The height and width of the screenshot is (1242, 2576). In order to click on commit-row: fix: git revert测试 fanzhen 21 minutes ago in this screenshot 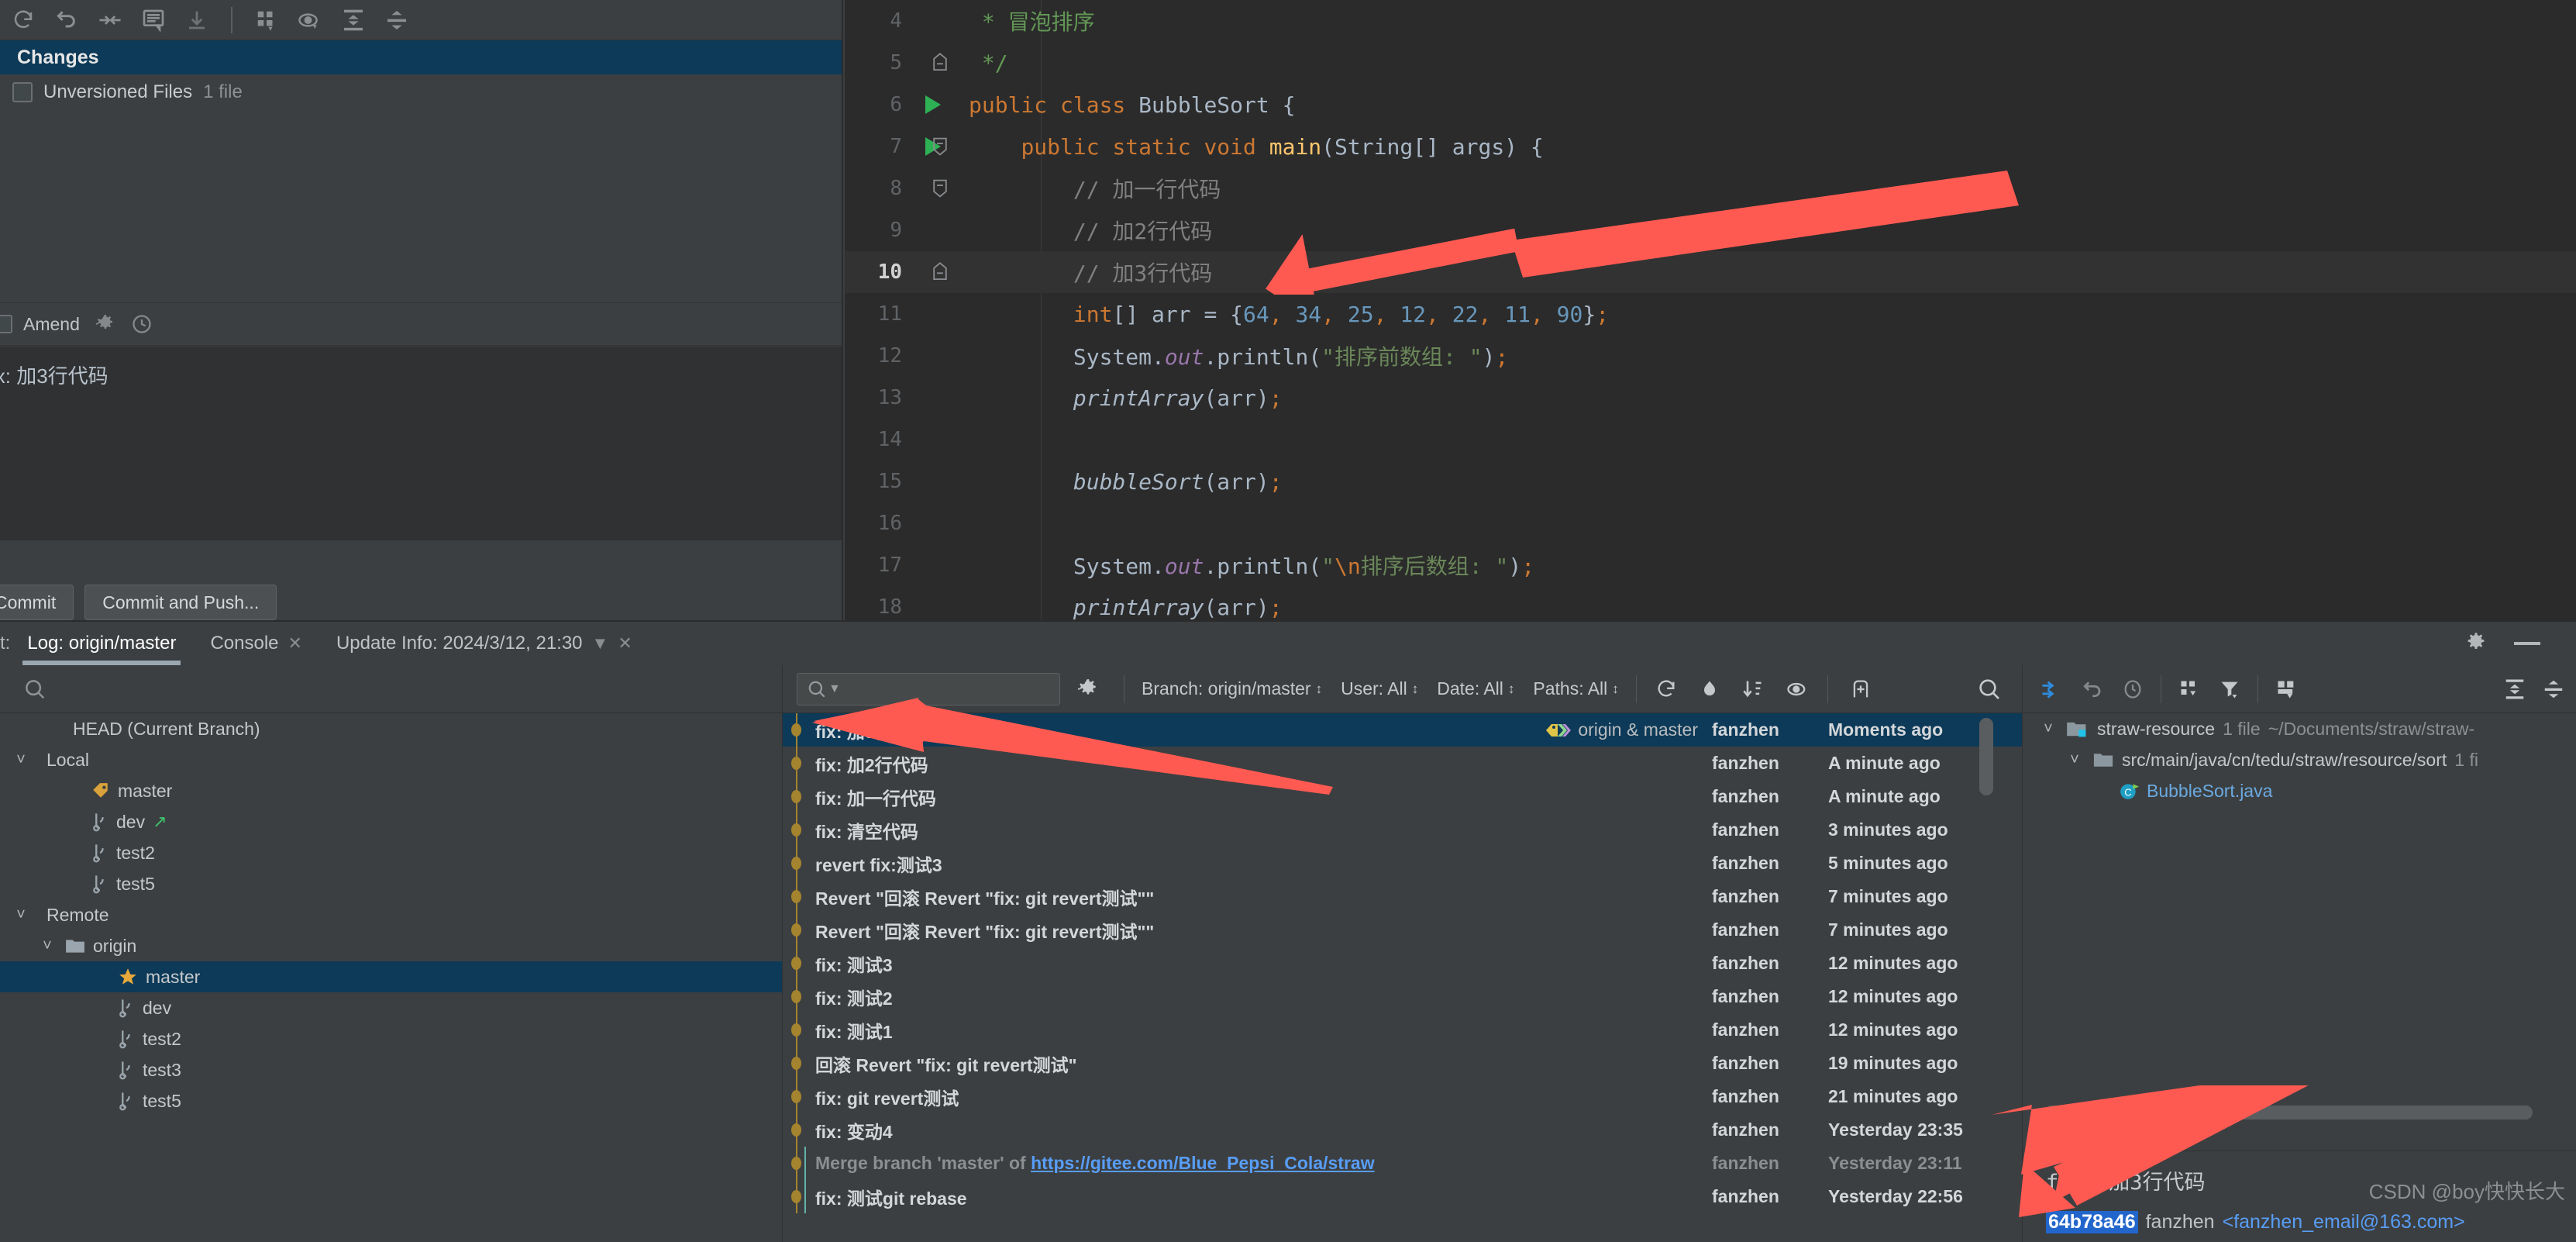, I will do `click(1402, 1096)`.